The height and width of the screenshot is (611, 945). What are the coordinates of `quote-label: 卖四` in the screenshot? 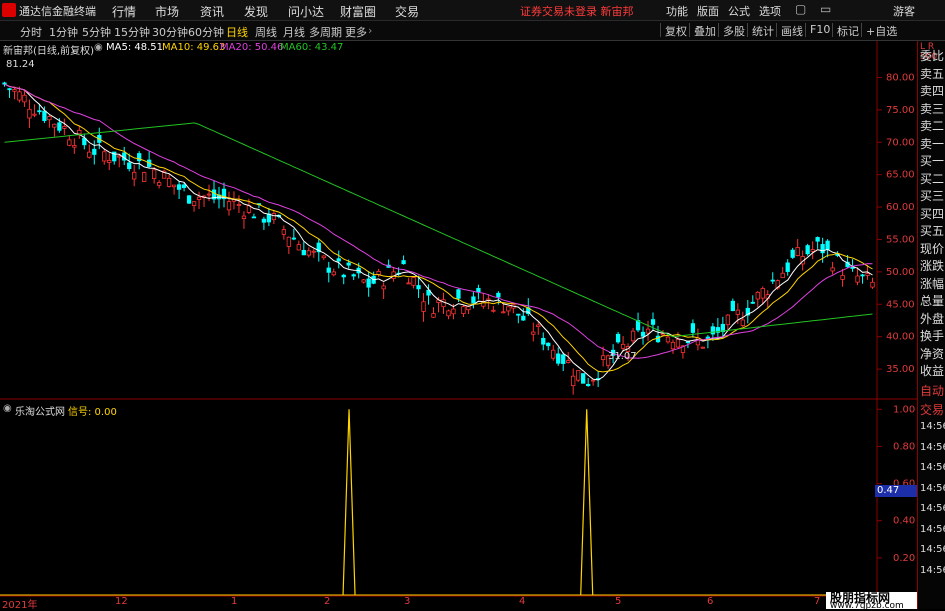 It's located at (932, 91).